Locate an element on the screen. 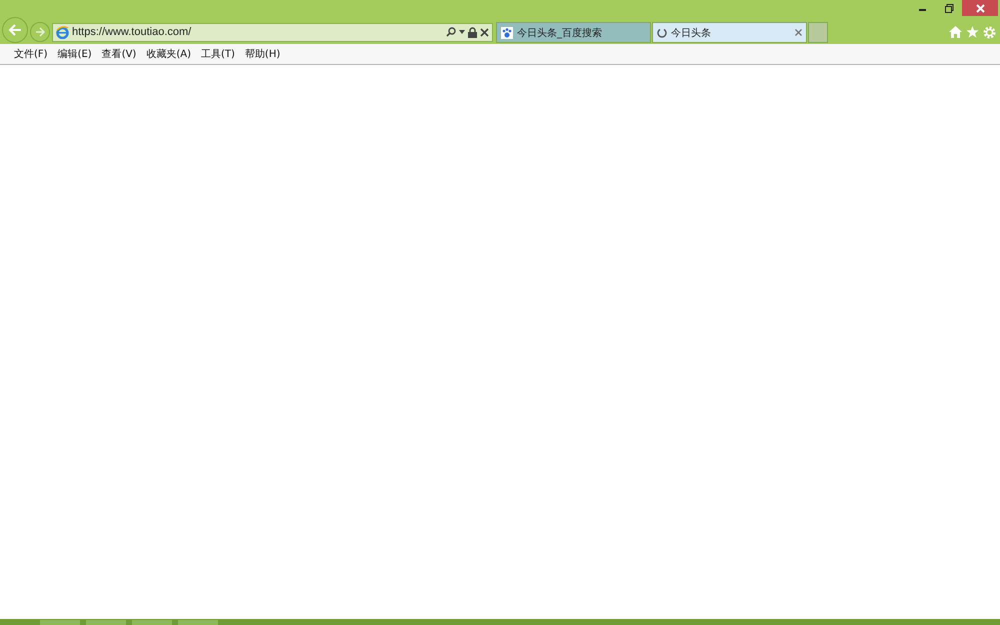 Image resolution: width=1000 pixels, height=625 pixels. restore-icon is located at coordinates (949, 8).